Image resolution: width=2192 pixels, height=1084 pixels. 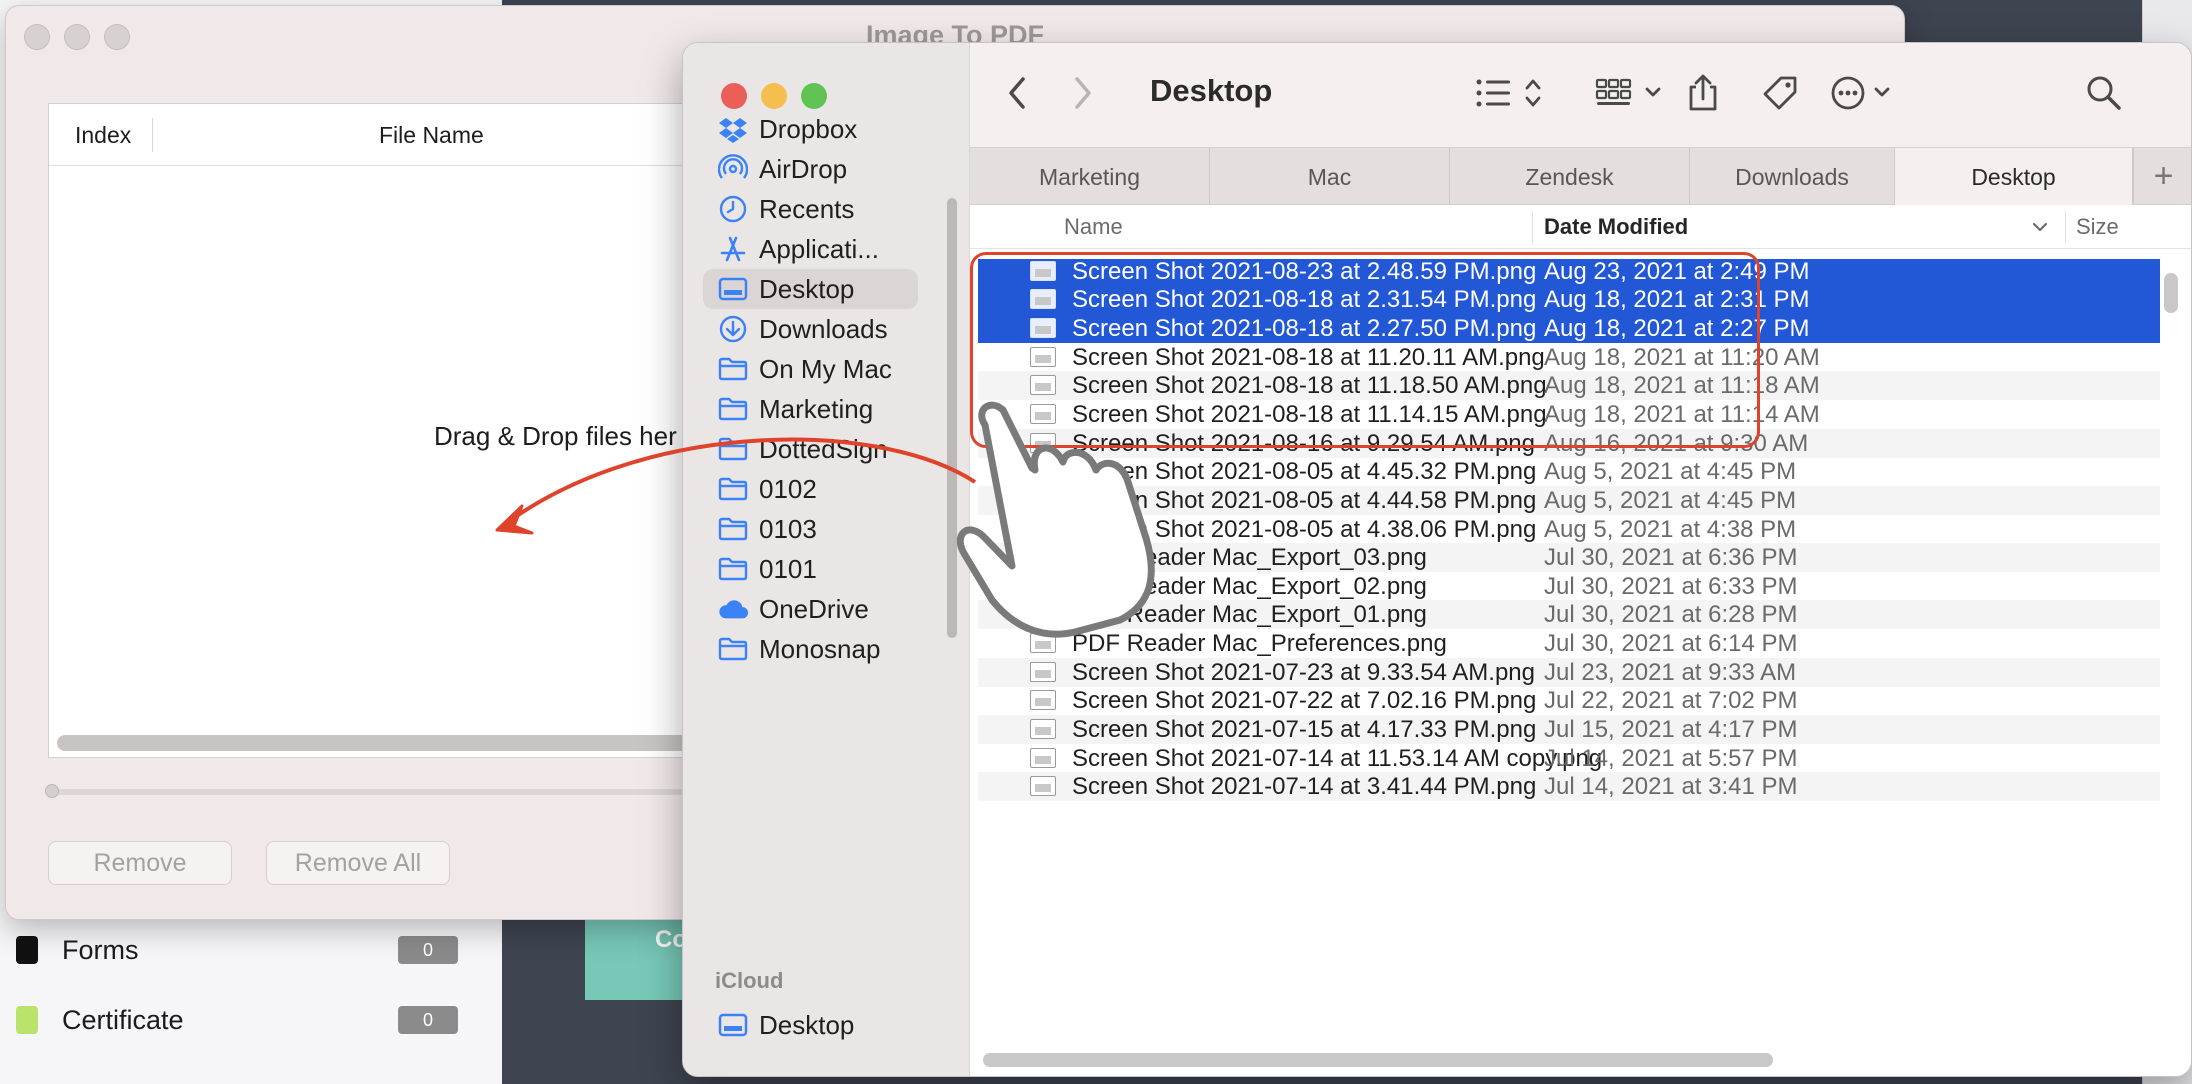 I want to click on close-button, so click(x=734, y=96).